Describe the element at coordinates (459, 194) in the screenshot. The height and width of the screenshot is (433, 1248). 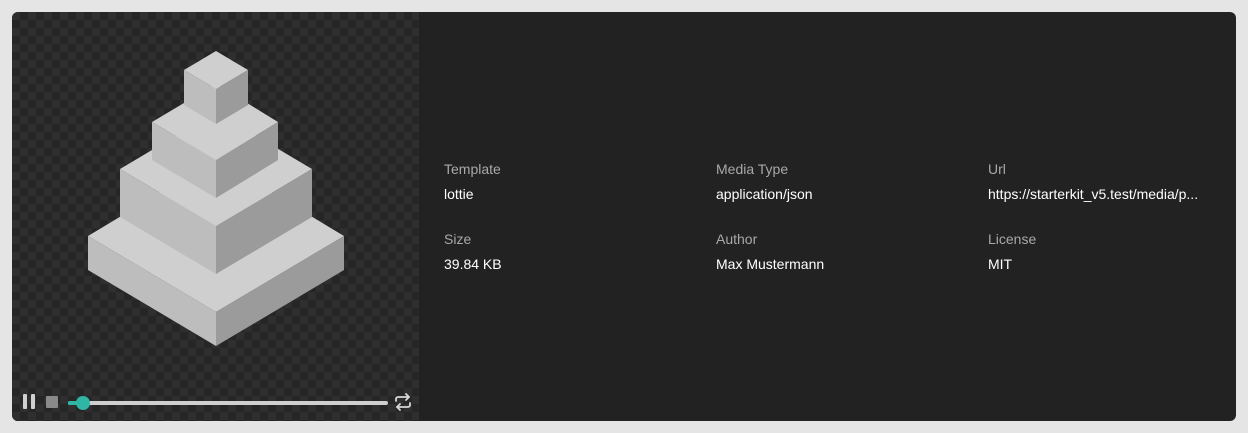
I see `meta-value: lottie` at that location.